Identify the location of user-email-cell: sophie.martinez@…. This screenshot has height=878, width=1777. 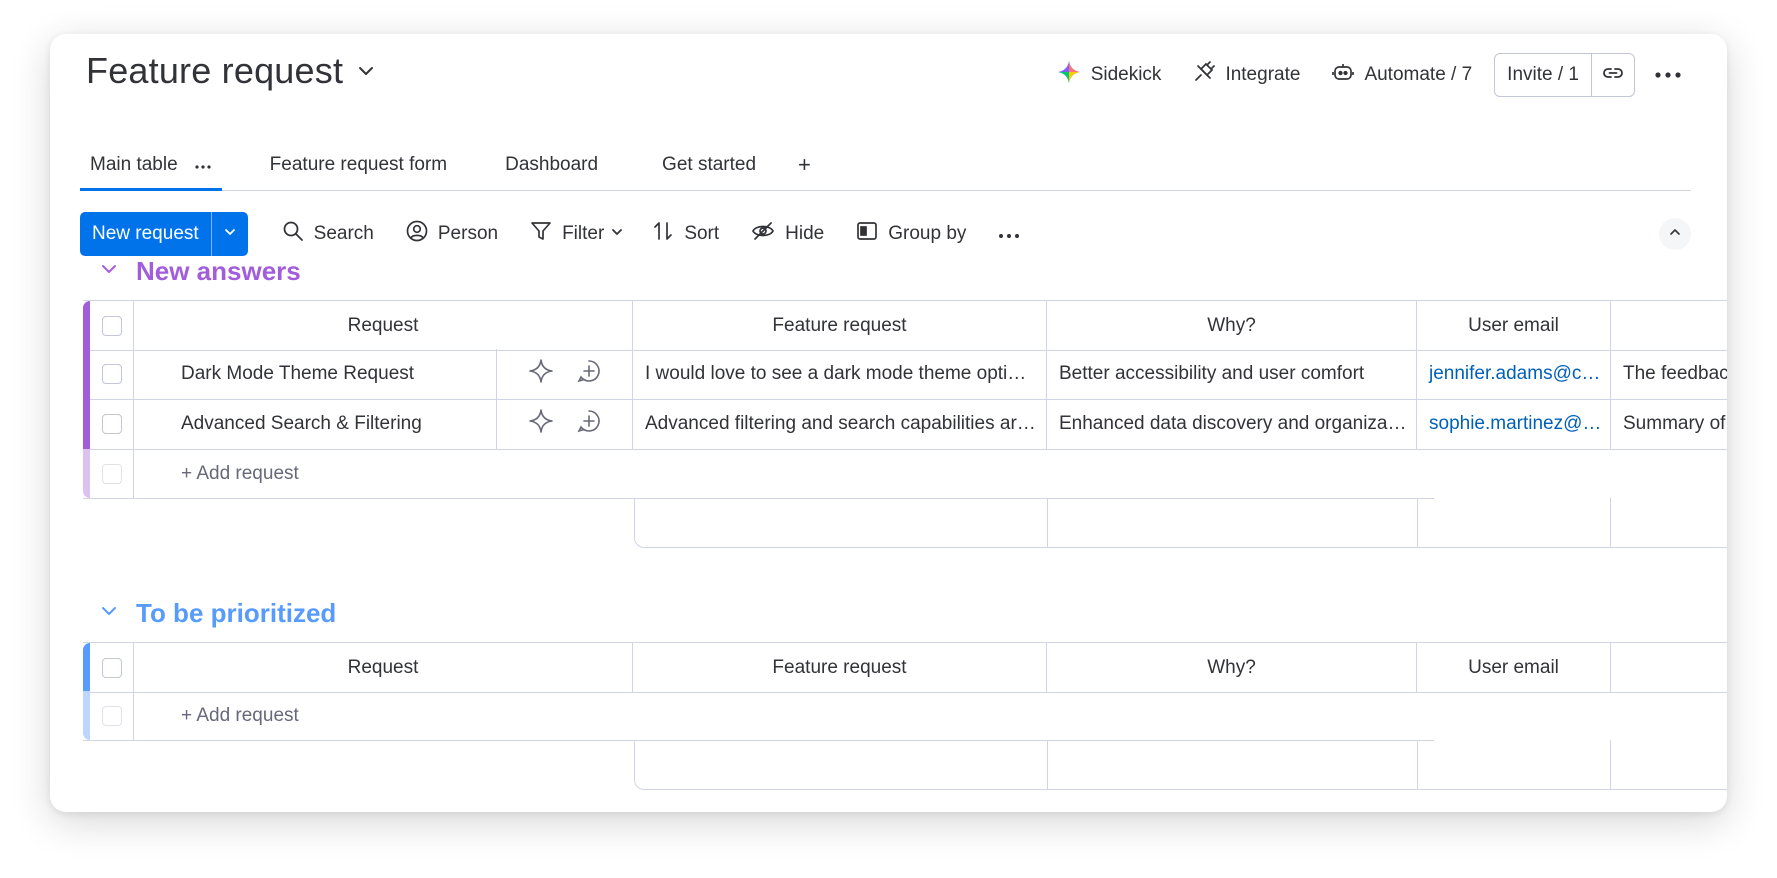
(1514, 424).